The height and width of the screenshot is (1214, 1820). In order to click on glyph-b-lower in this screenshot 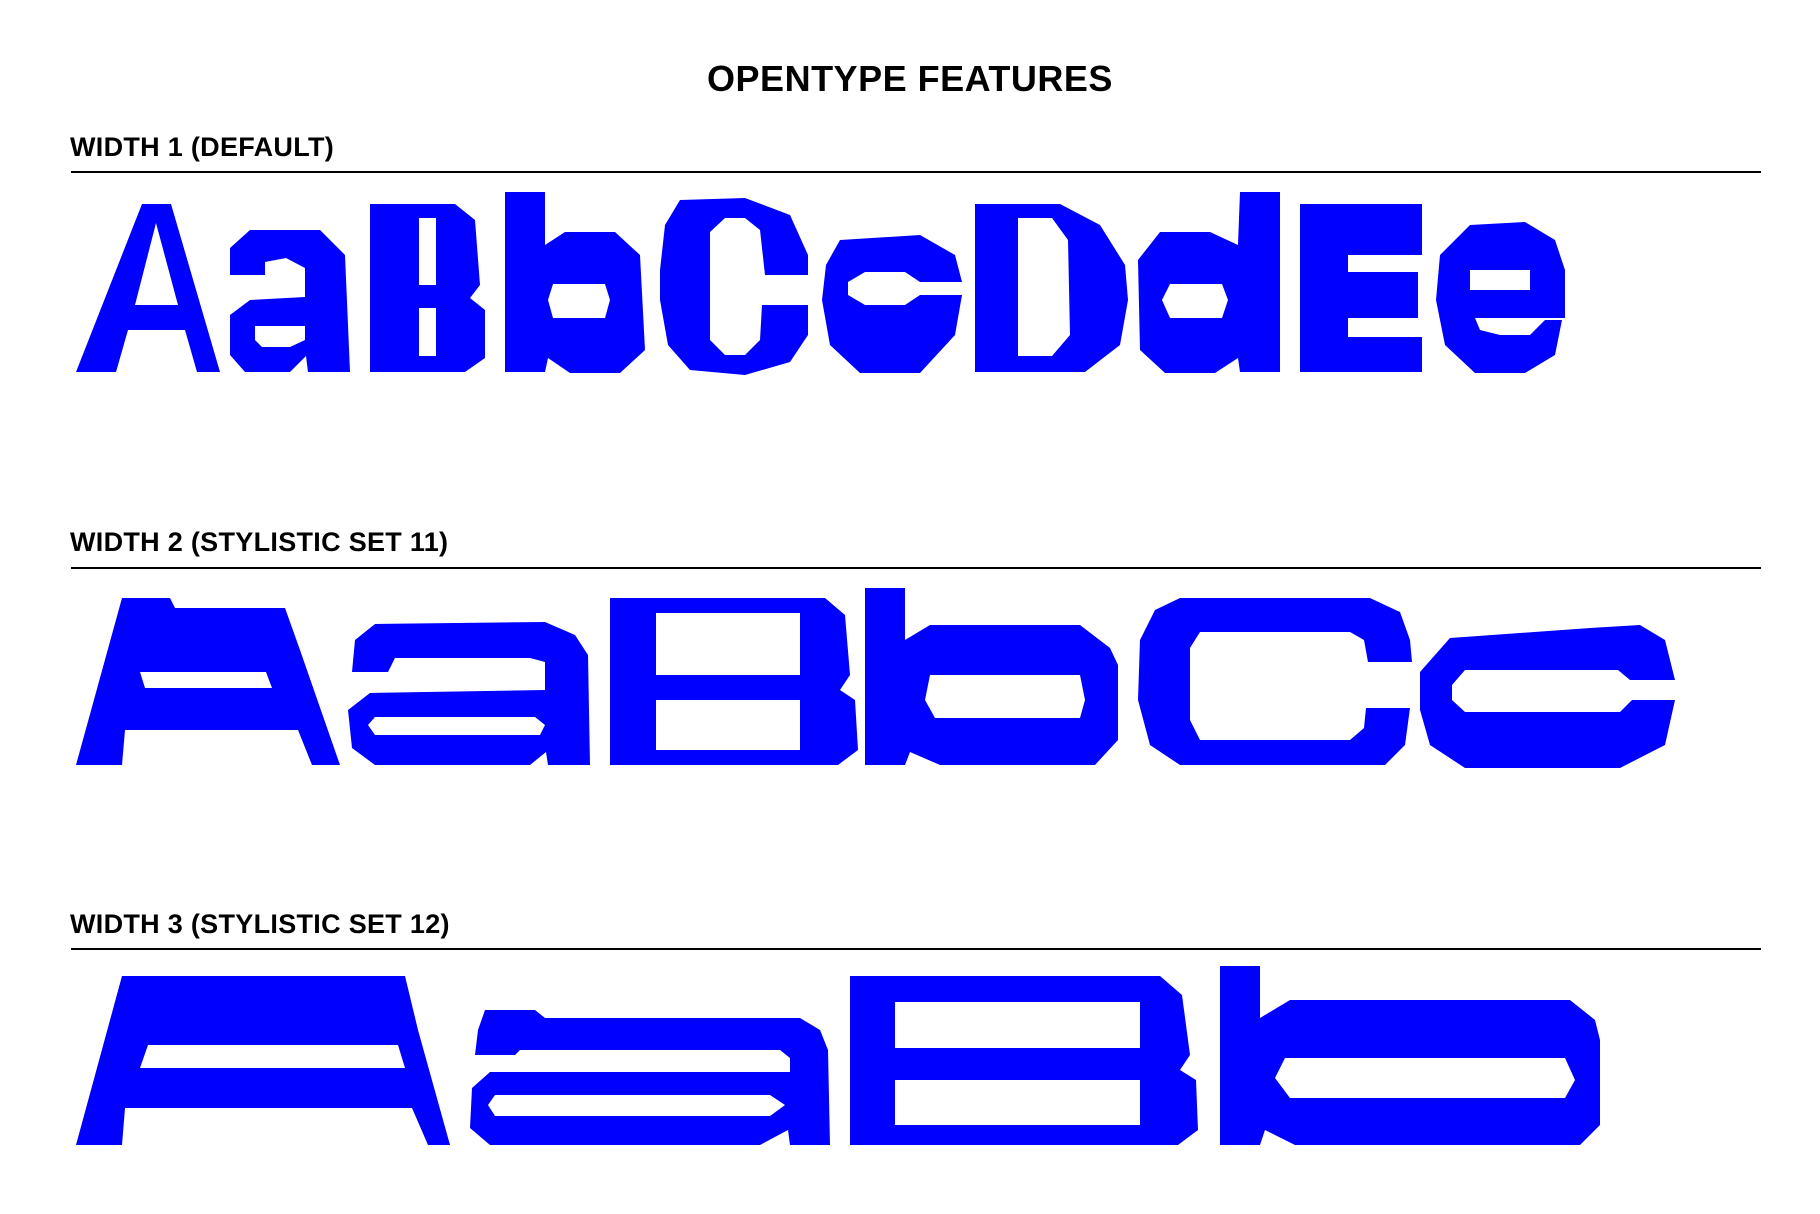, I will do `click(1410, 1055)`.